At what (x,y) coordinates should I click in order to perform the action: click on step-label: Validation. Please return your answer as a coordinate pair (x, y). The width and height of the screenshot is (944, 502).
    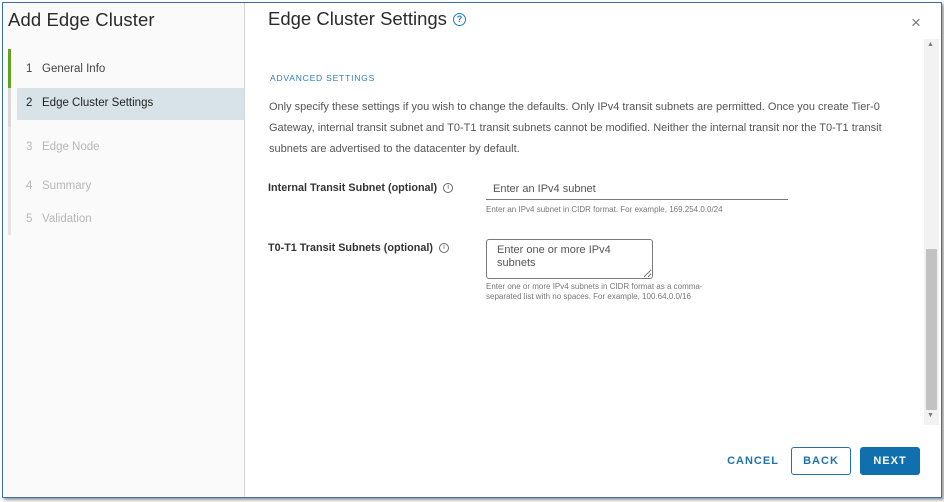
    Looking at the image, I should click on (67, 219).